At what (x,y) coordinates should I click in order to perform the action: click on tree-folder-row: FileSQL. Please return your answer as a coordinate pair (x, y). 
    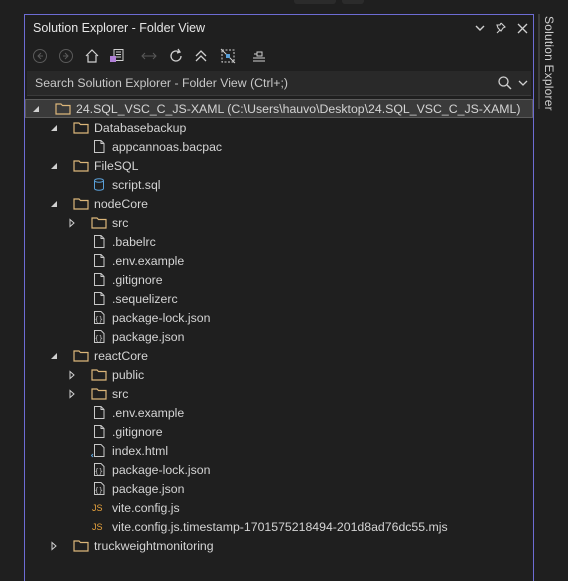
    Looking at the image, I should click on (279, 165).